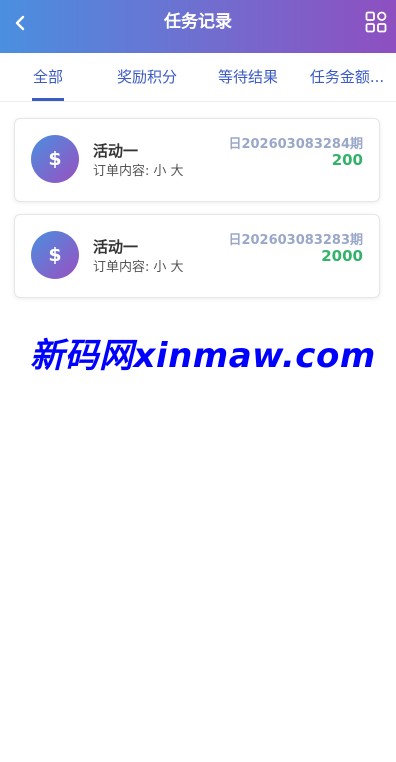 Image resolution: width=396 pixels, height=762 pixels. Describe the element at coordinates (48, 99) in the screenshot. I see `tab-active-indicator` at that location.